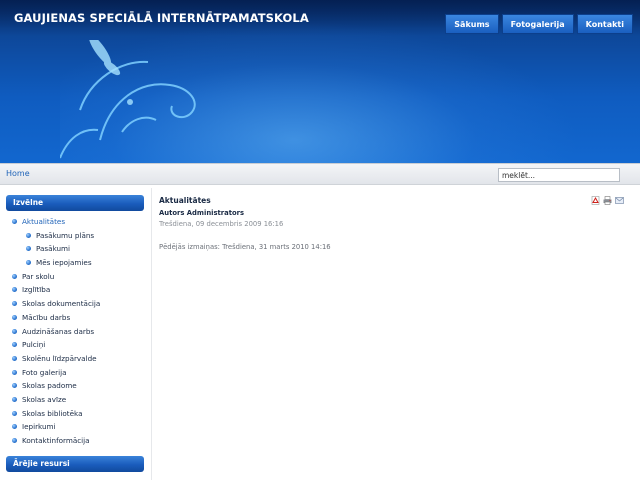 This screenshot has height=480, width=640. I want to click on menu-item-label: Pasākumi, so click(53, 249).